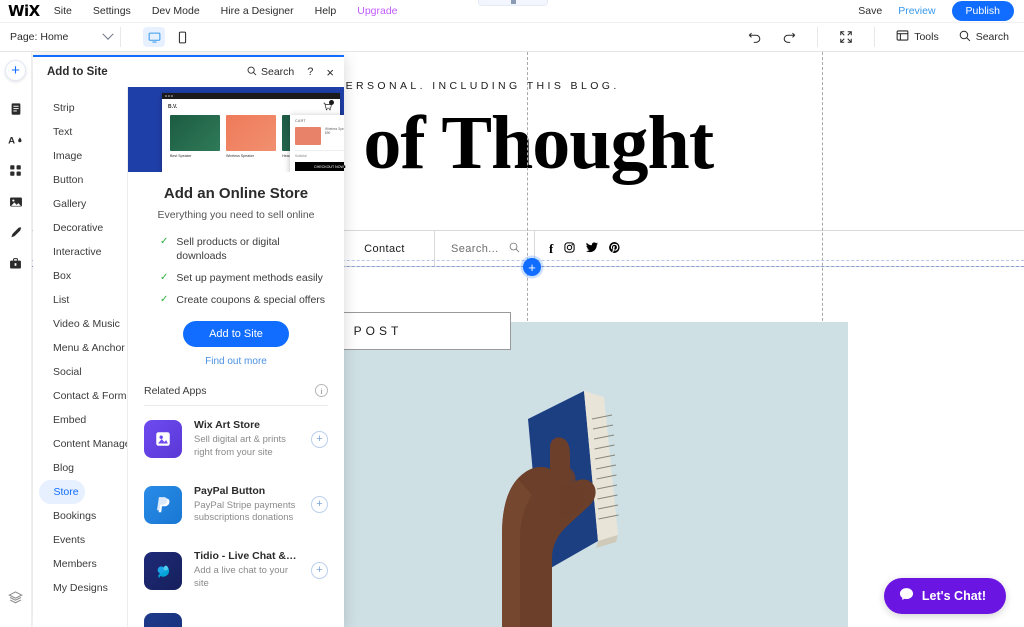 The image size is (1024, 627). What do you see at coordinates (308, 136) in the screenshot?
I see `cart-item-thumb` at bounding box center [308, 136].